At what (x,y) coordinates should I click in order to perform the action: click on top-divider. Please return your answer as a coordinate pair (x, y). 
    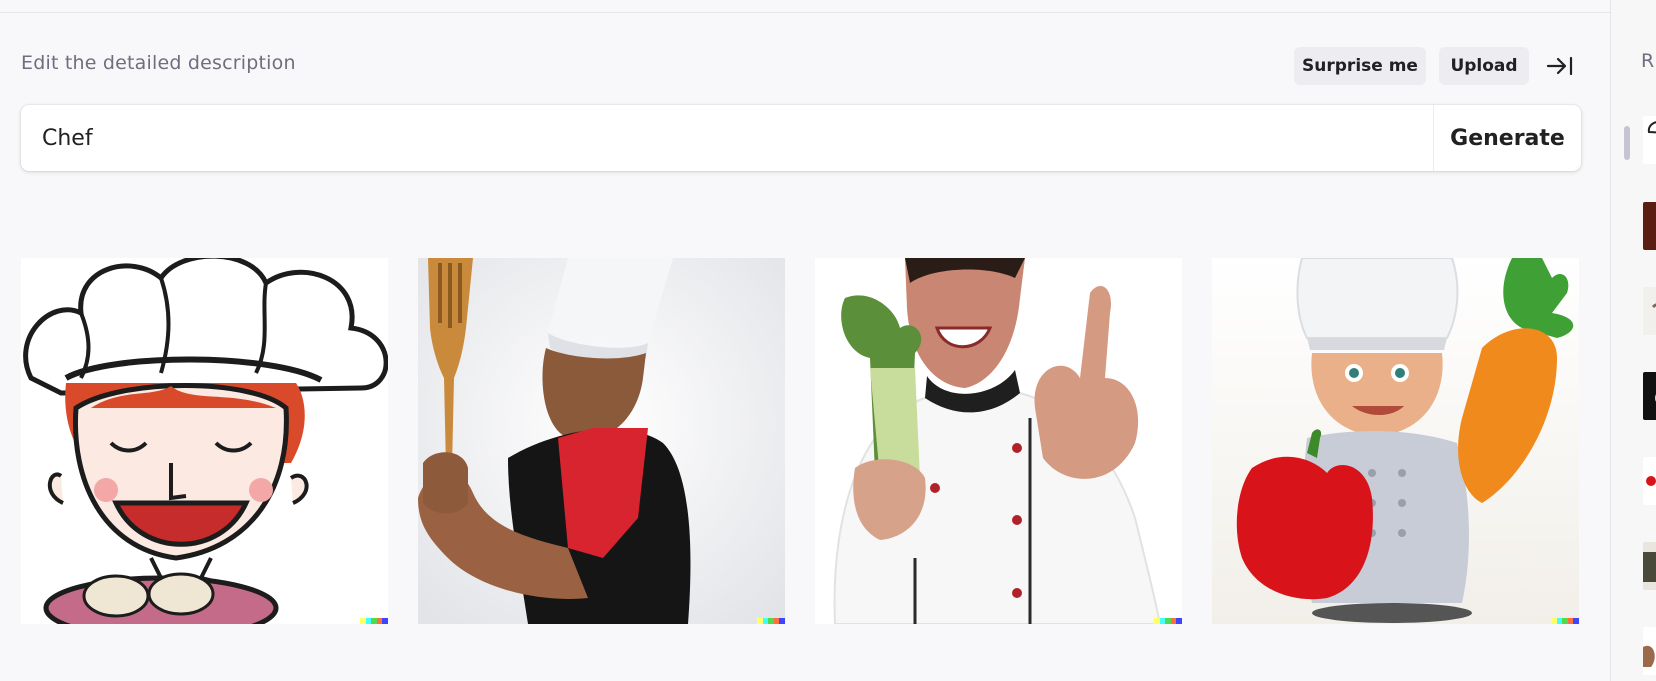
    Looking at the image, I should click on (805, 6).